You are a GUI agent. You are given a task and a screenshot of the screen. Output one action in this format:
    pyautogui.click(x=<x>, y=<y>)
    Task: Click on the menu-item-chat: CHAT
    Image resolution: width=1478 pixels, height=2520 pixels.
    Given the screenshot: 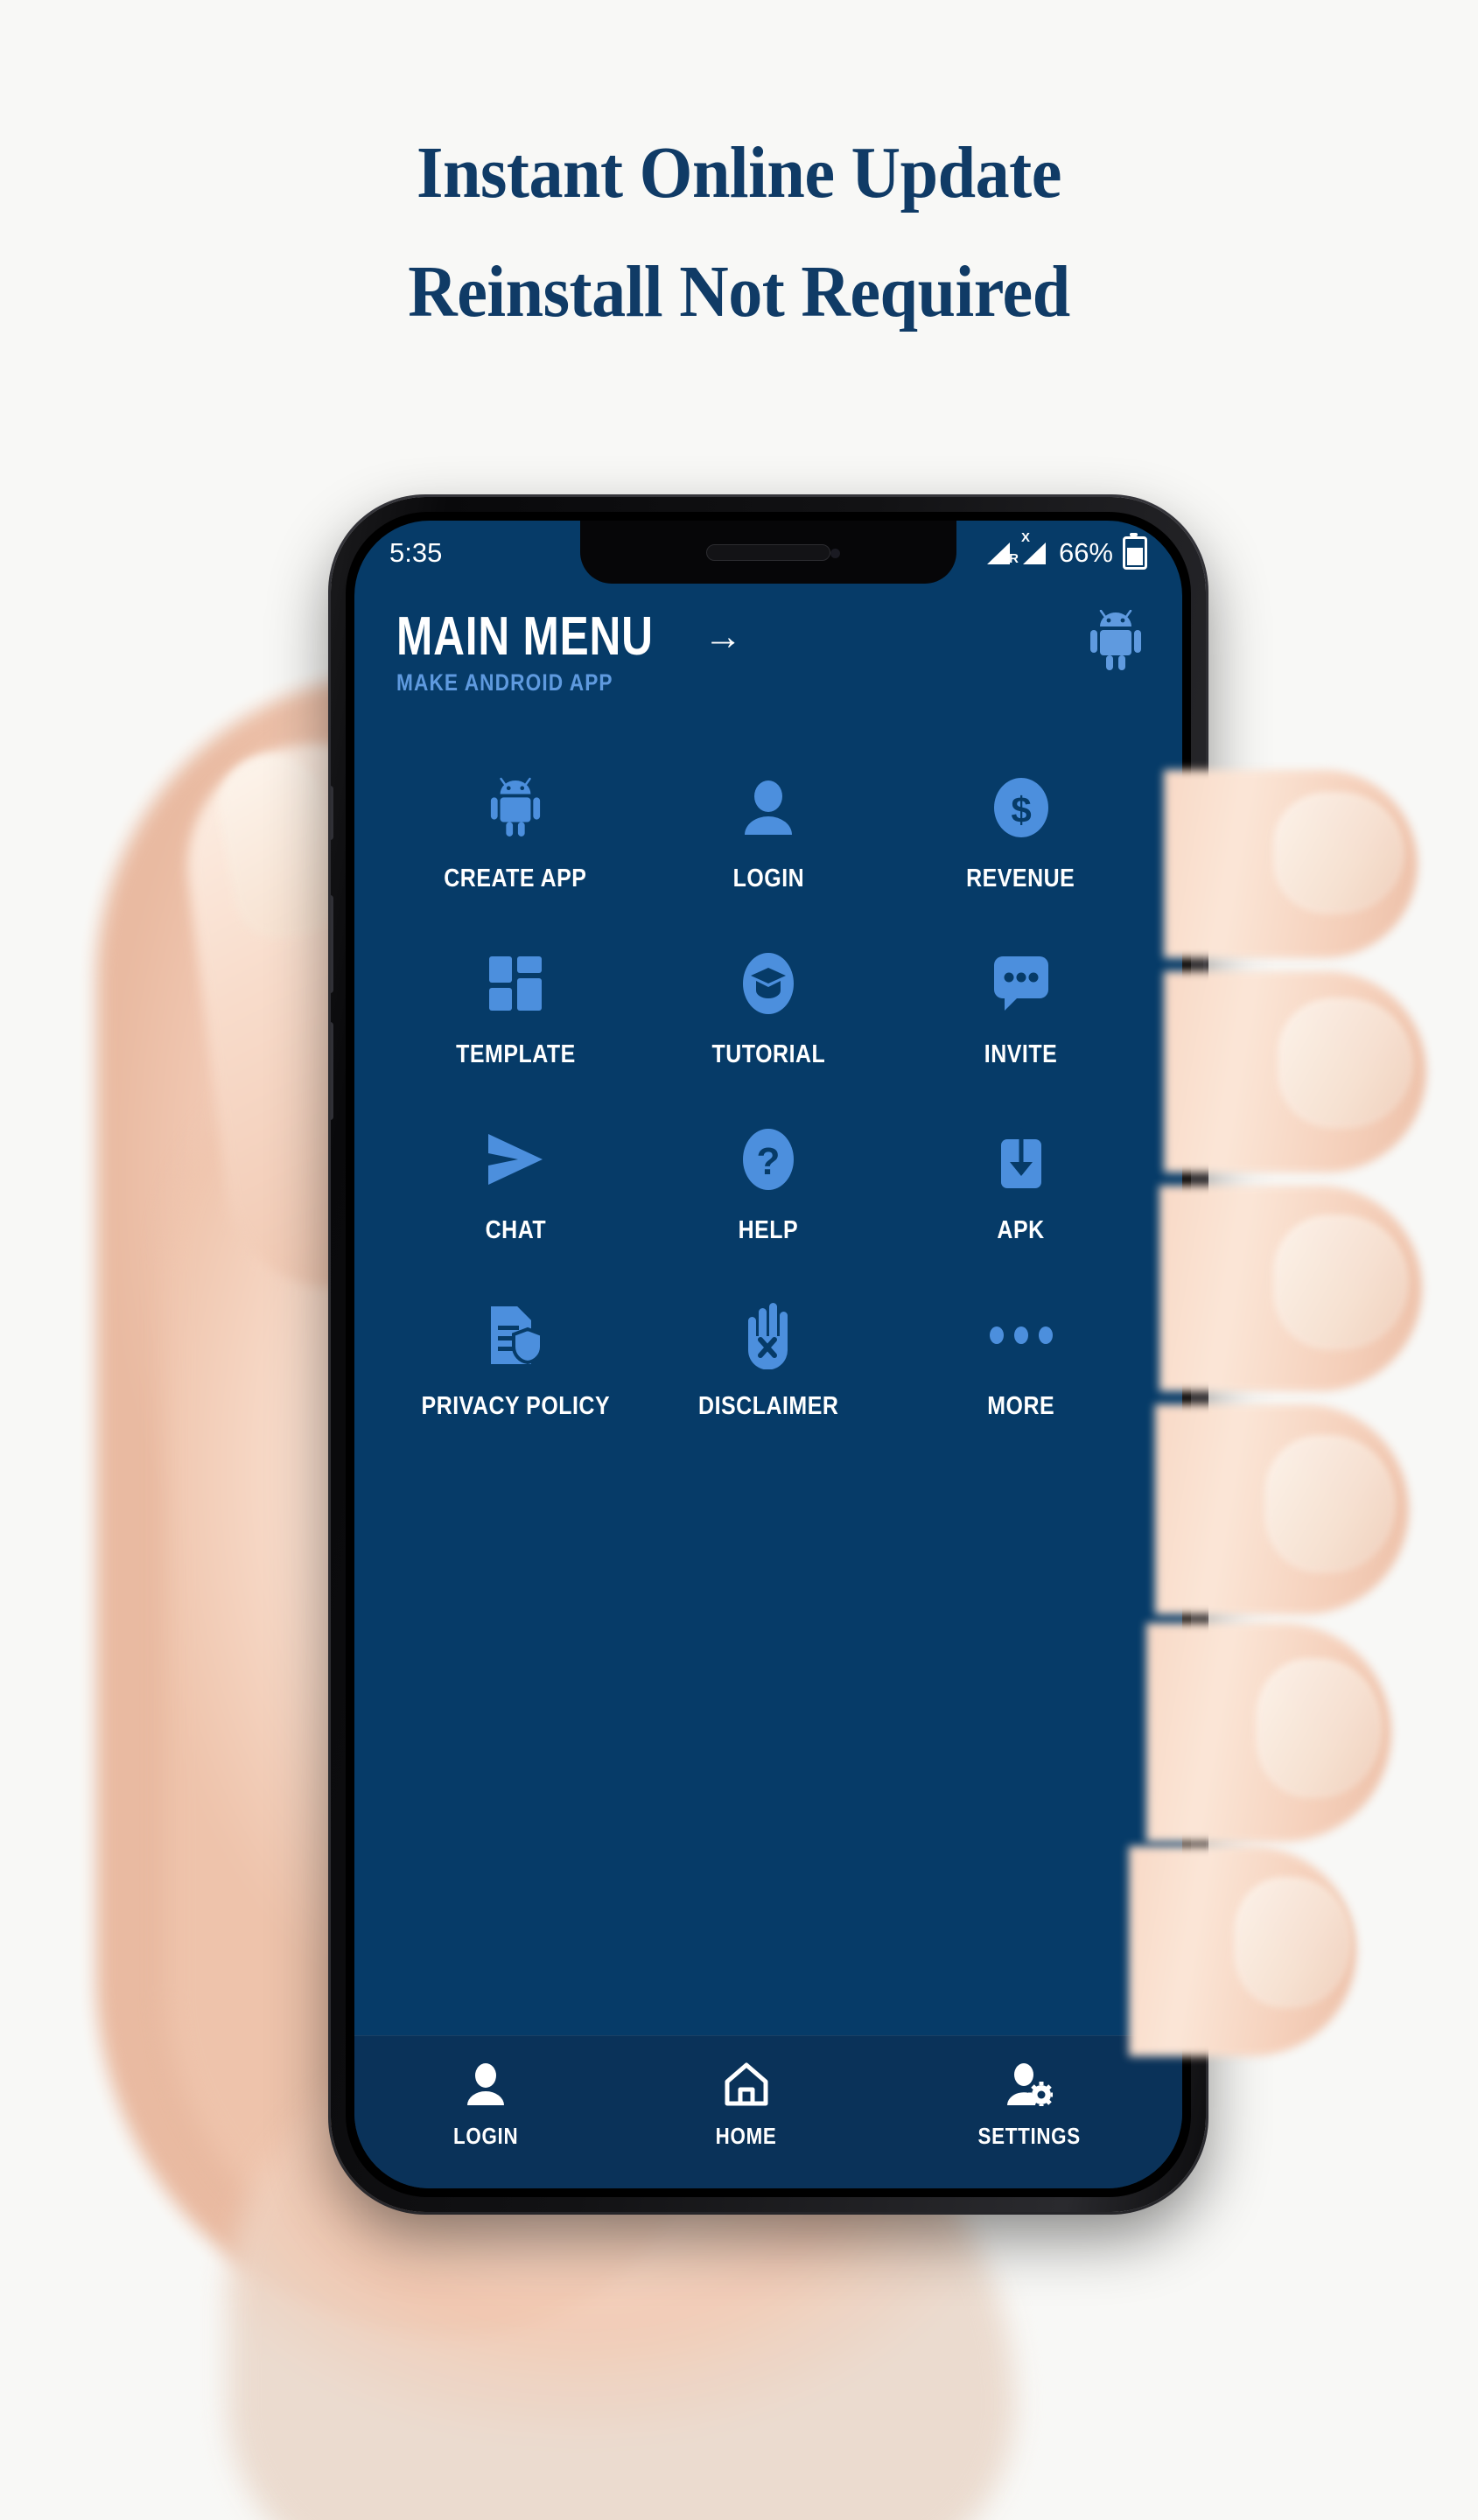 What is the action you would take?
    pyautogui.click(x=515, y=1183)
    